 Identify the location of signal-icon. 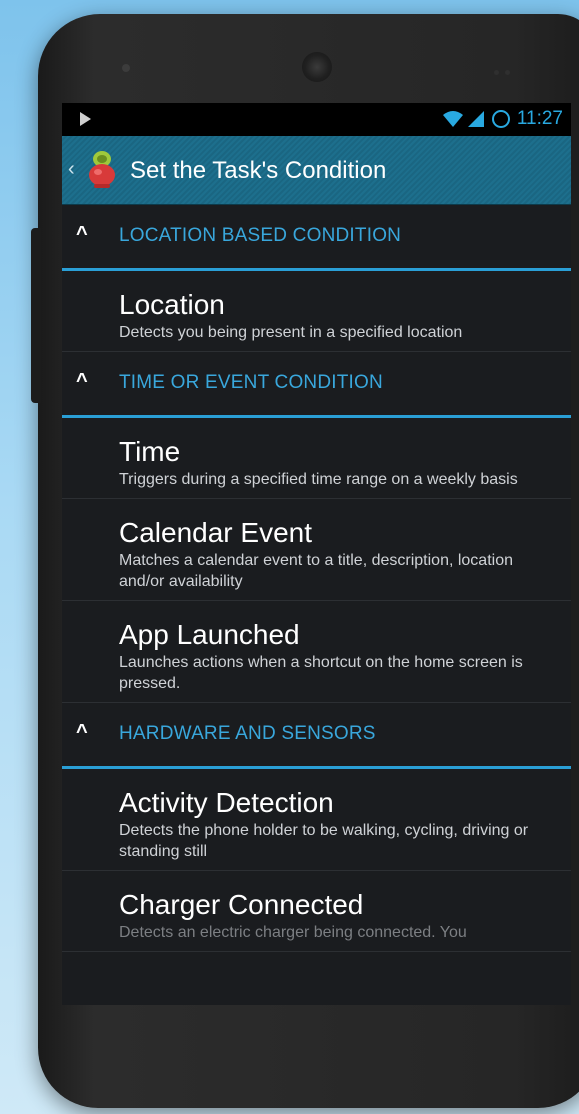
(475, 119).